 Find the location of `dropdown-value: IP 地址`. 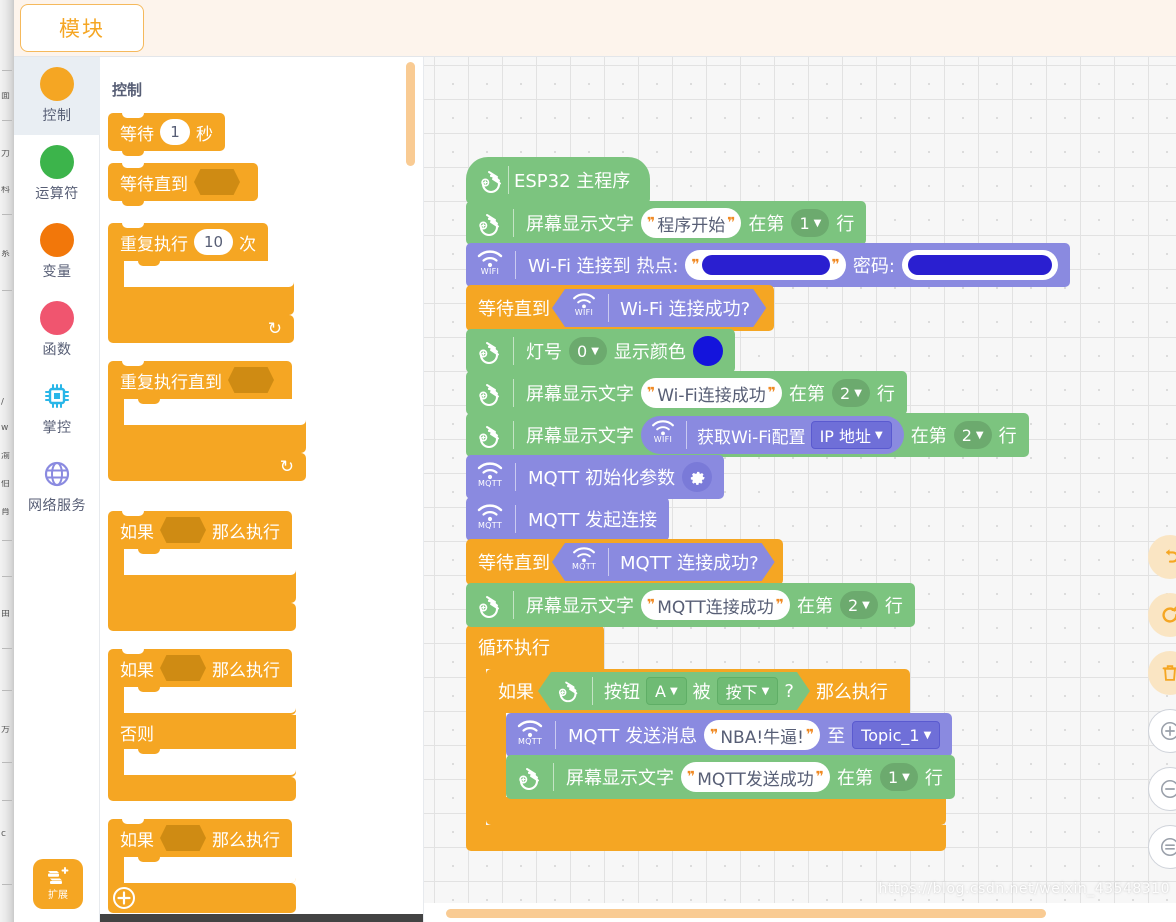

dropdown-value: IP 地址 is located at coordinates (845, 436).